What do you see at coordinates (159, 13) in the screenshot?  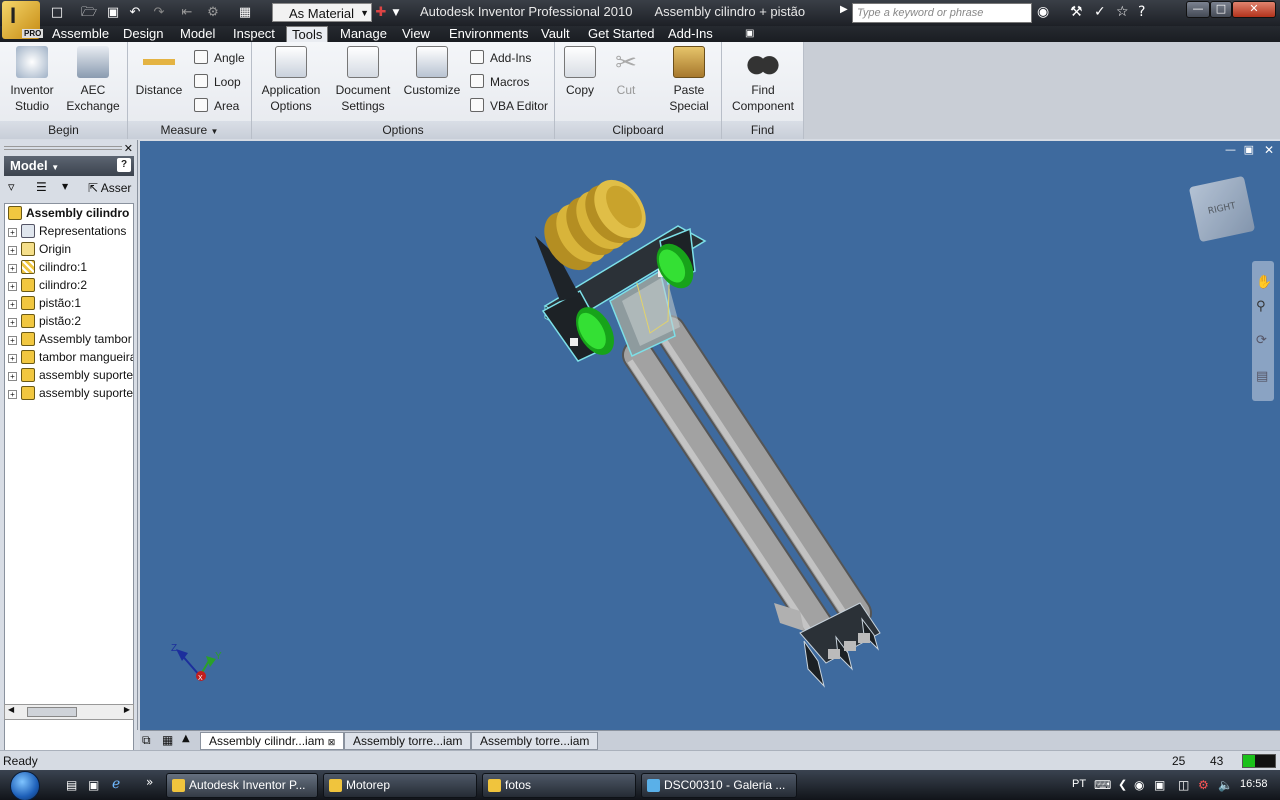 I see `redo-icon: ↷` at bounding box center [159, 13].